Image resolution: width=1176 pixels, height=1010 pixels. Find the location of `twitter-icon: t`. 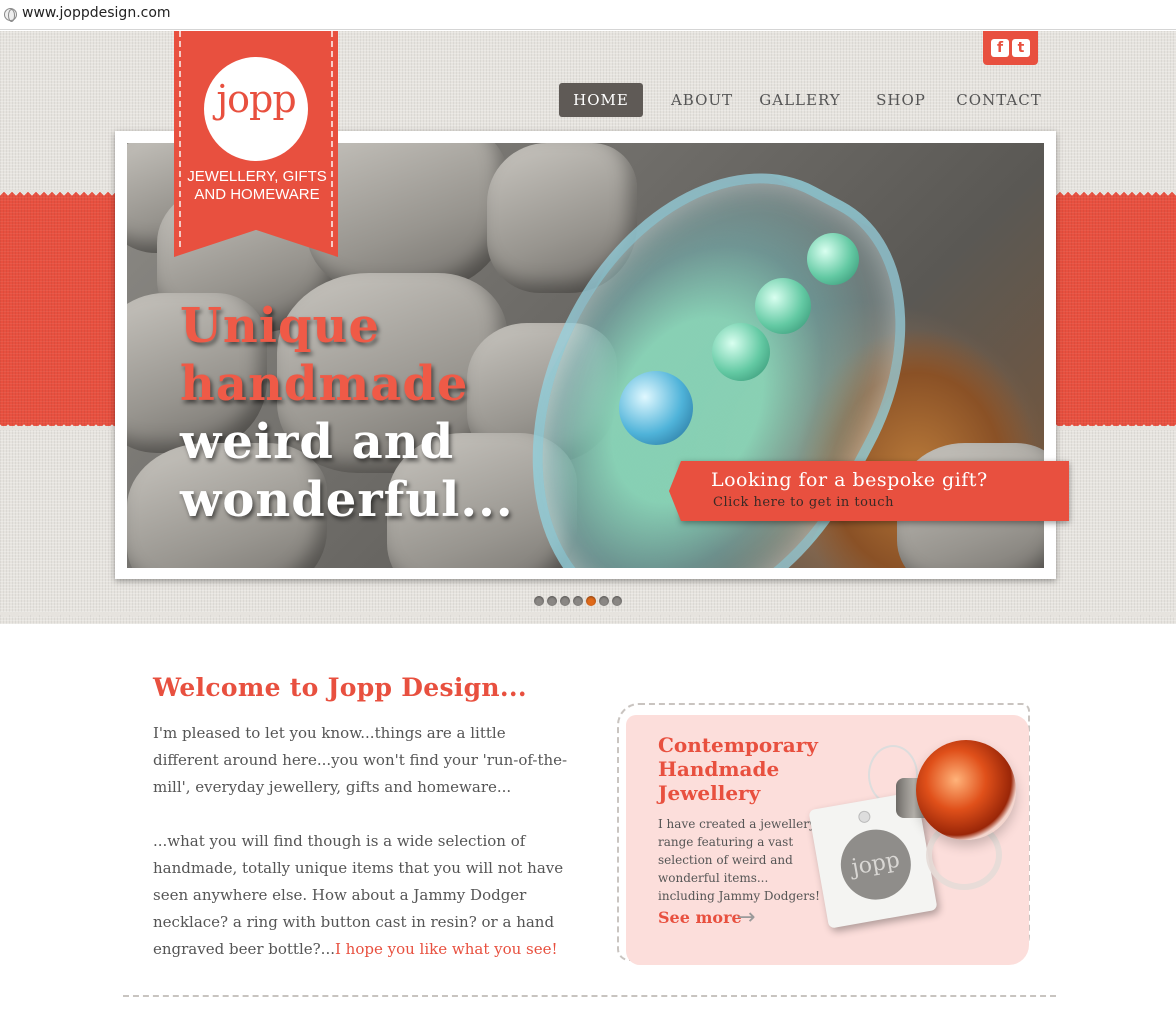

twitter-icon: t is located at coordinates (1021, 48).